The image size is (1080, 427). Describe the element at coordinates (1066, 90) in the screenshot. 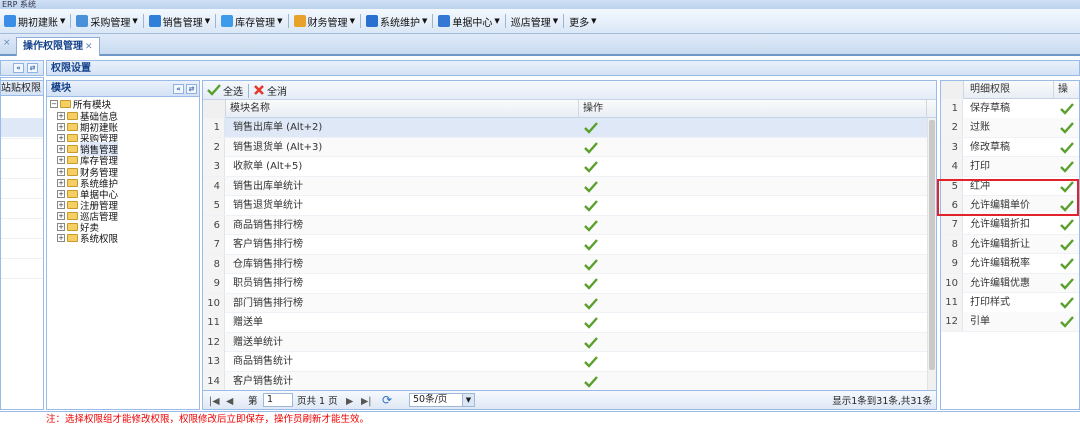

I see `col-detail-operation: 操` at that location.